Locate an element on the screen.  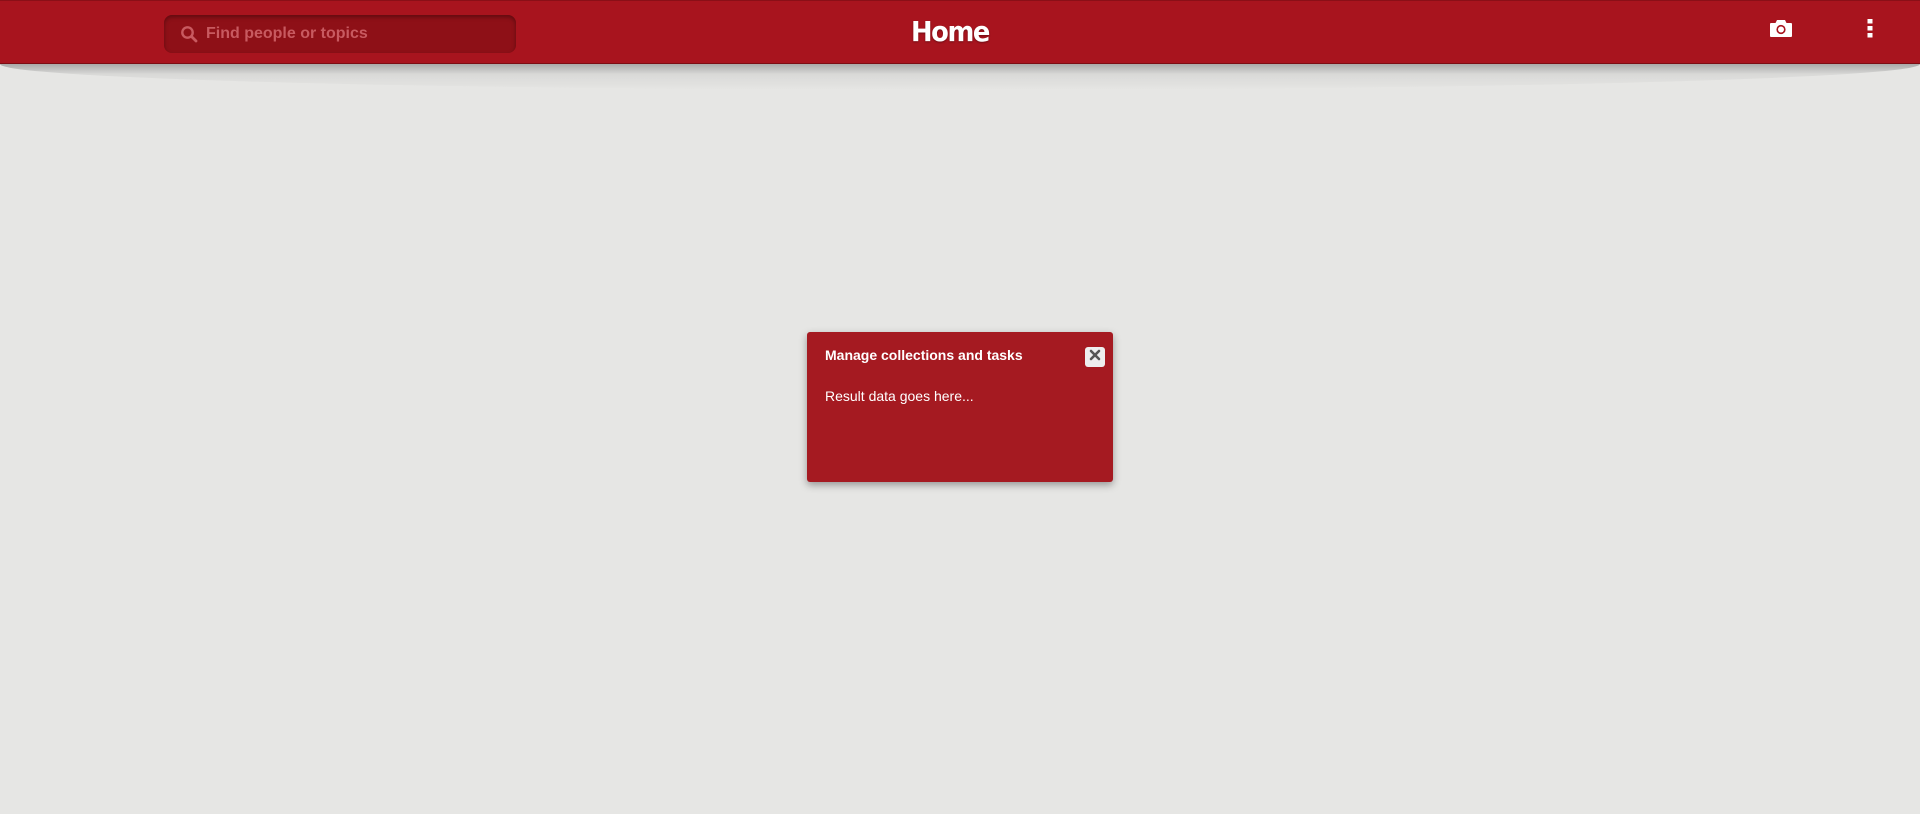
camera-icon is located at coordinates (1781, 30).